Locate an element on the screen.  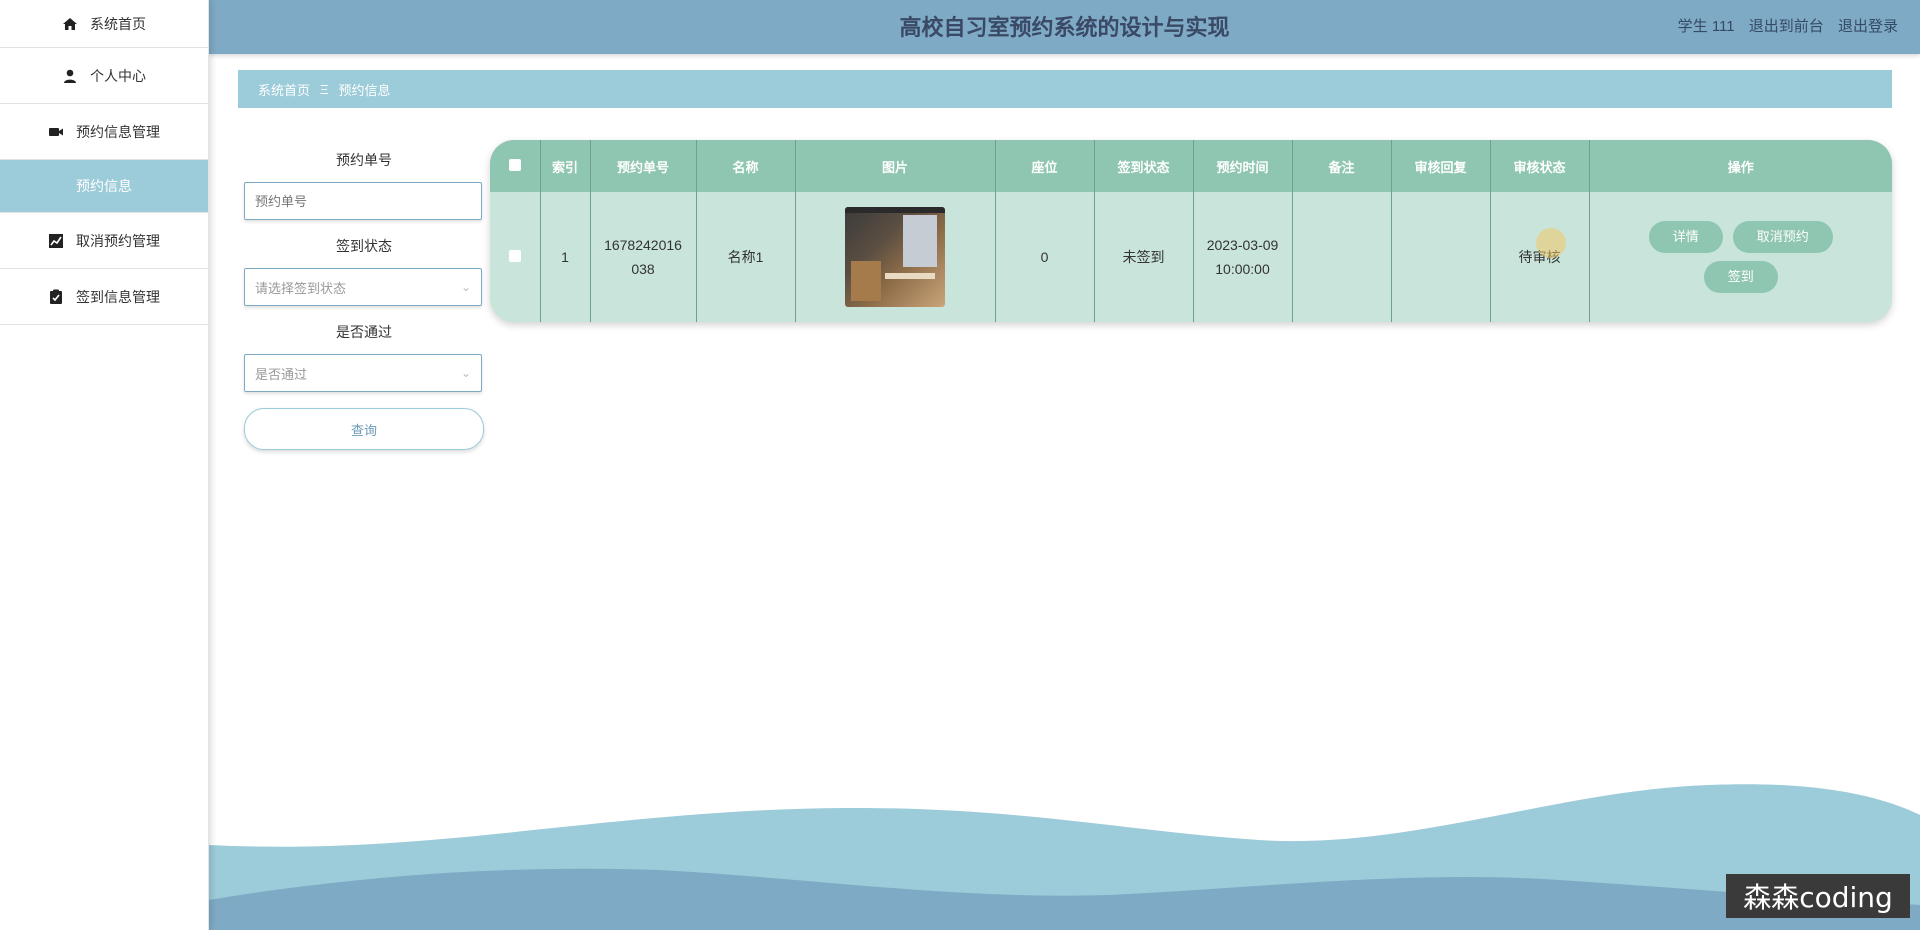
column-header: 备注 is located at coordinates (1342, 166).